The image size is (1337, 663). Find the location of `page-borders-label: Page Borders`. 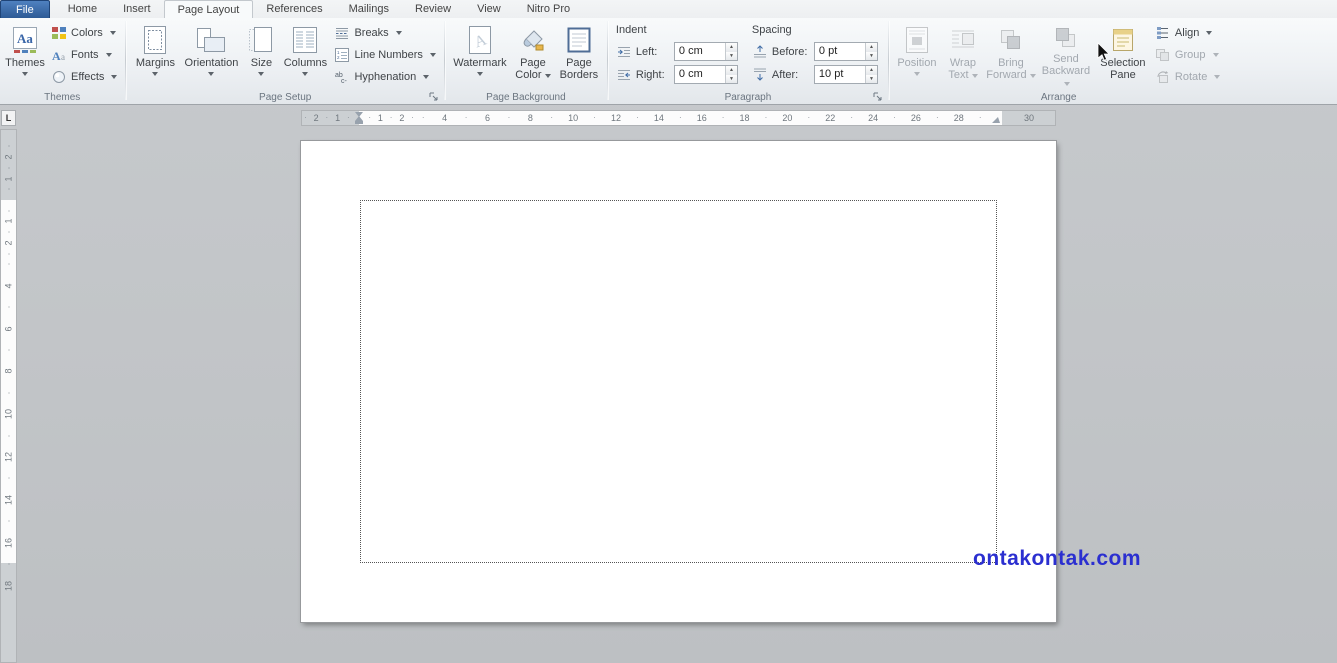

page-borders-label: Page Borders is located at coordinates (579, 69).